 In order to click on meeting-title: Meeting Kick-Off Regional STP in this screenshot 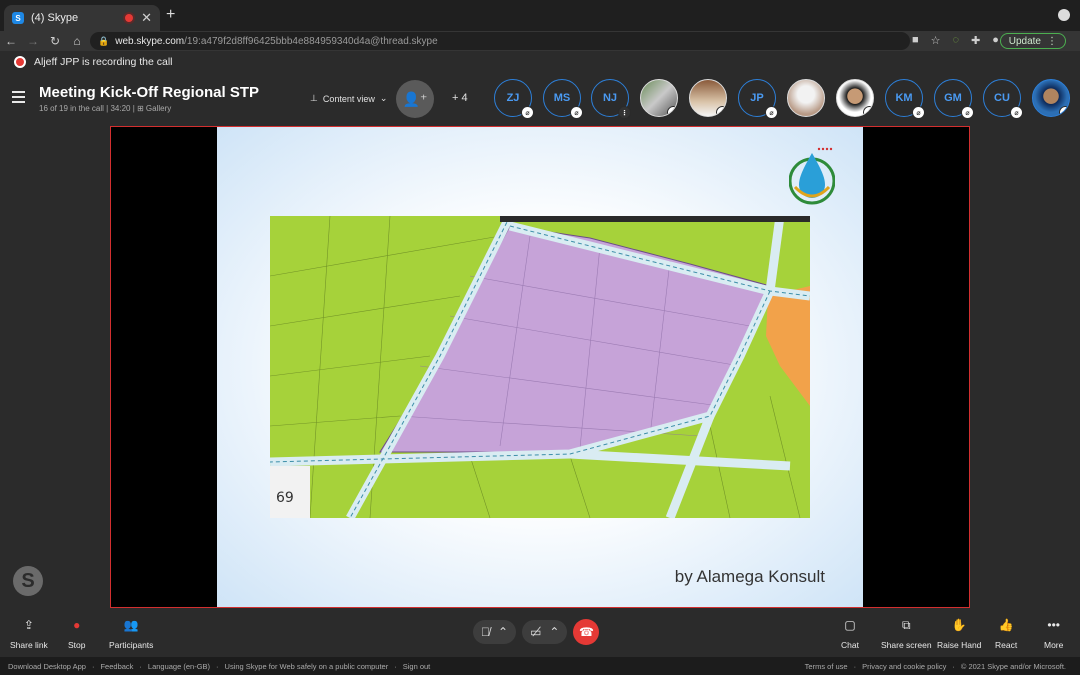, I will do `click(149, 92)`.